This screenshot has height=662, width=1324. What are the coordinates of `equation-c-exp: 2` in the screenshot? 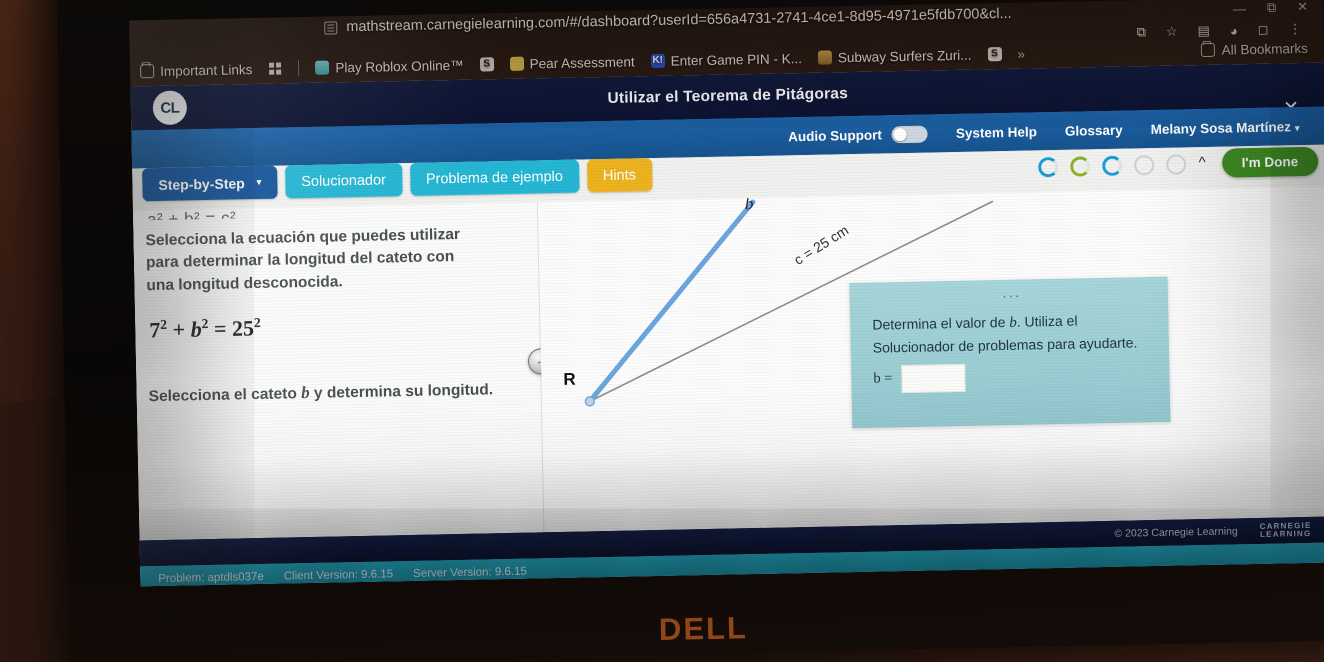 It's located at (257, 323).